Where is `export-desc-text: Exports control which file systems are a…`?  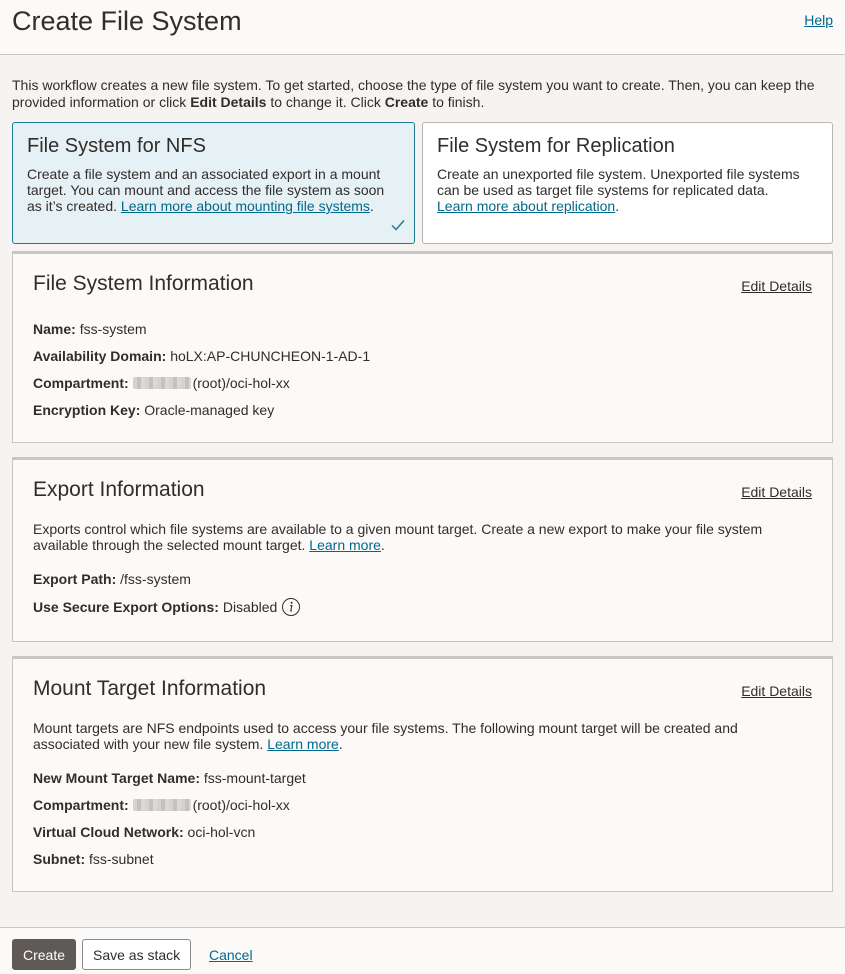
export-desc-text: Exports control which file systems are a… is located at coordinates (398, 537).